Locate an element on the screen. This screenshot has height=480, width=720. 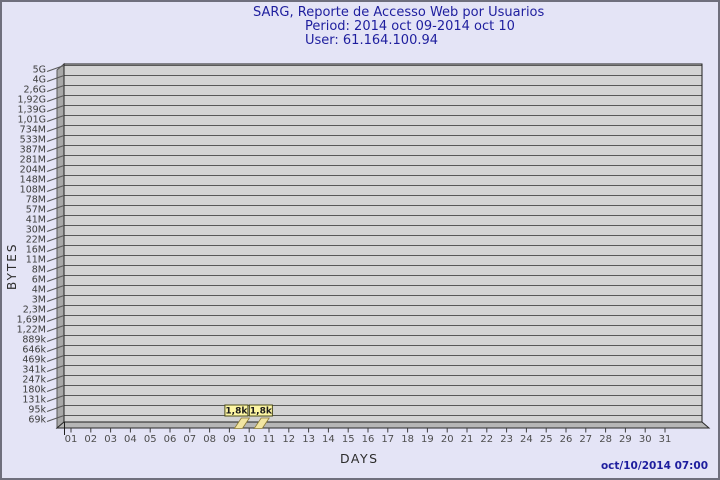
svg-text: 03 is located at coordinates (110, 439).